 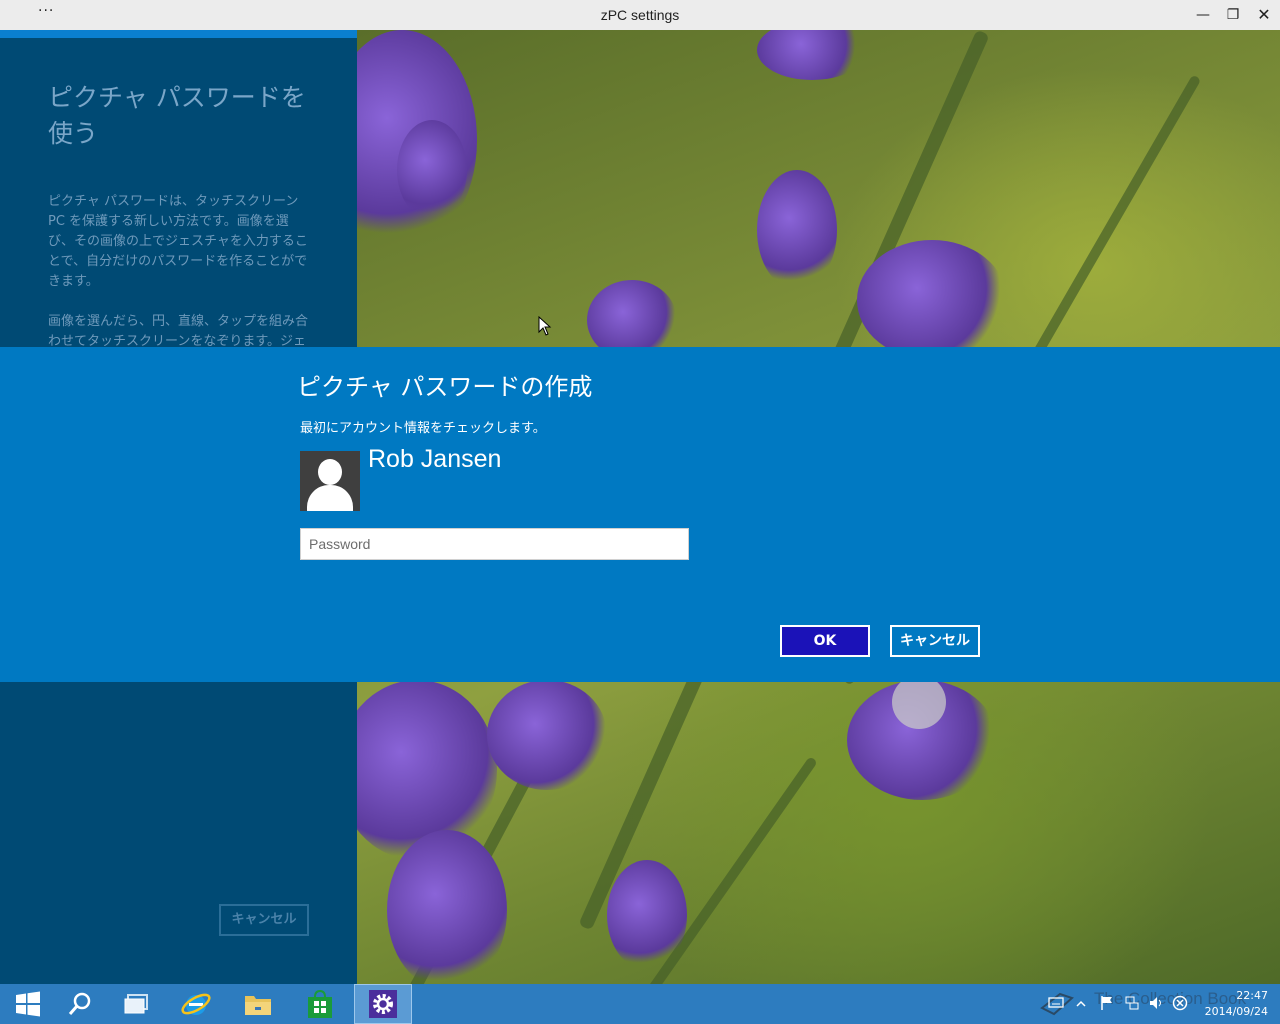 I want to click on search-icon, so click(x=79, y=1003).